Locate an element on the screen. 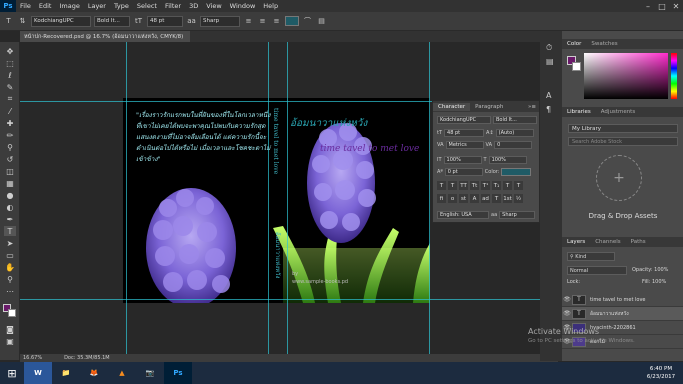  library-search-input: Search Adobe Stock is located at coordinates (623, 141).